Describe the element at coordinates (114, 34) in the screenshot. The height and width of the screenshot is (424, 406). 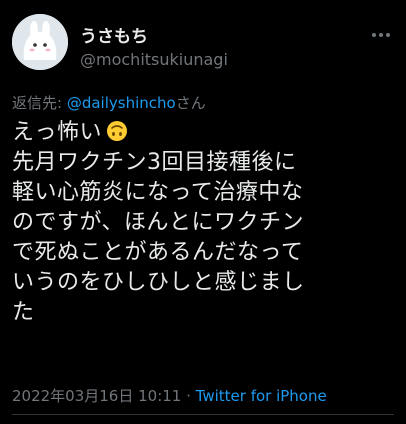
I see `author-display-name: うさもち` at that location.